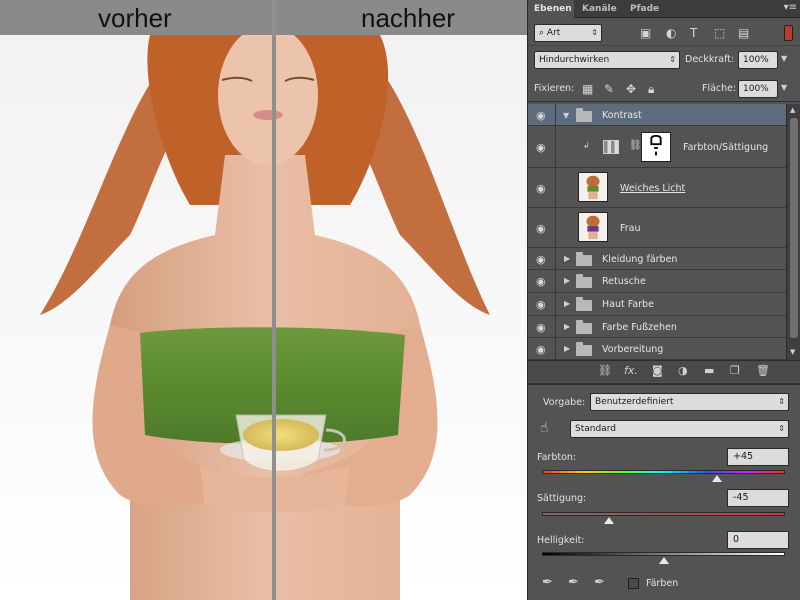 This screenshot has width=800, height=600. Describe the element at coordinates (544, 428) in the screenshot. I see `targeted-adjustment-hand-icon: ☝` at that location.